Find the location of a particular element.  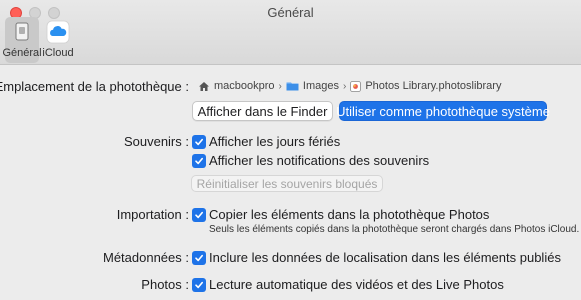

metadata-label: Métadonnées : is located at coordinates (145, 257).